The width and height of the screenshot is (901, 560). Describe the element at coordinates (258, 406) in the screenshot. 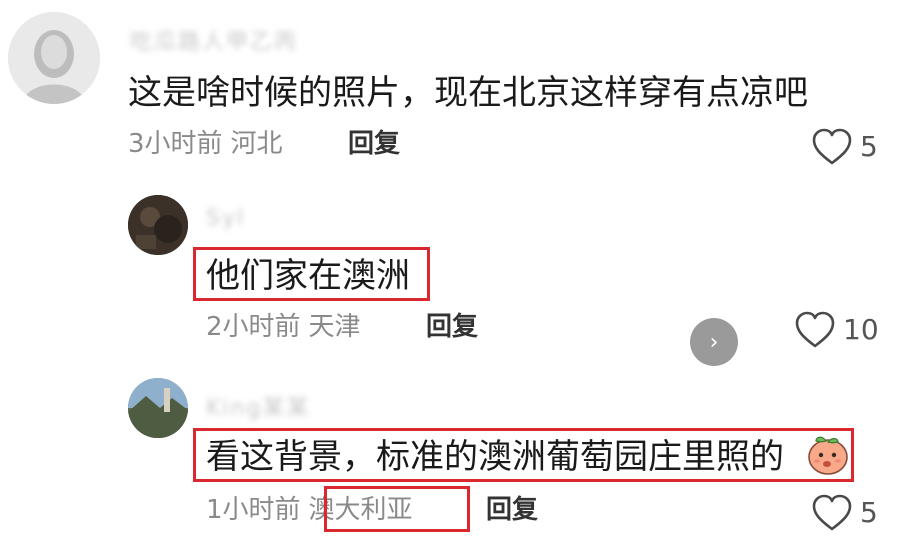

I see `username: King某某` at that location.